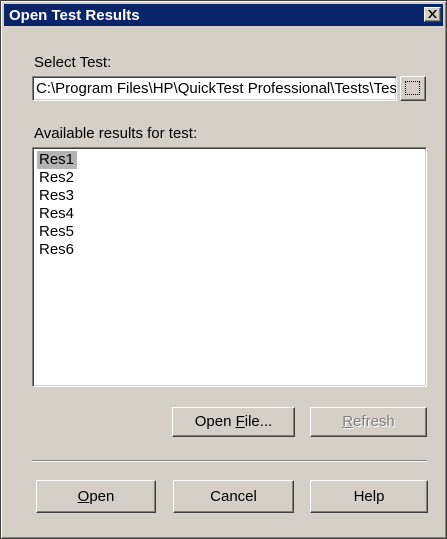 This screenshot has height=539, width=447. I want to click on close-icon, so click(432, 14).